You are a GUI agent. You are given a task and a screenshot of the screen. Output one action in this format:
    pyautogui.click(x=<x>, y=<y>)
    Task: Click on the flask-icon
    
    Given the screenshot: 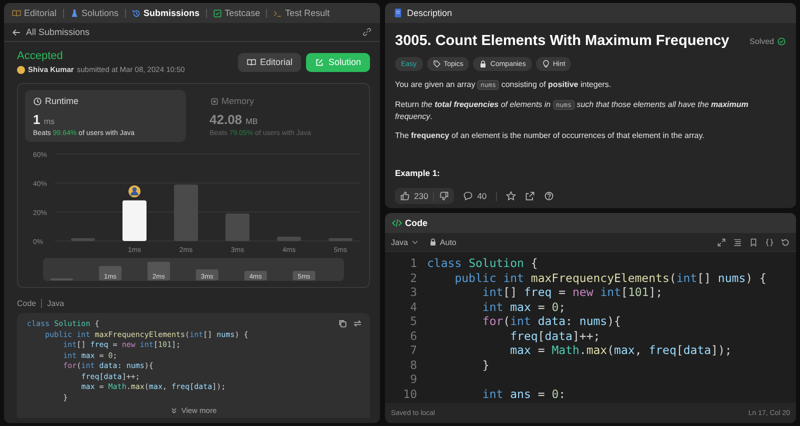 What is the action you would take?
    pyautogui.click(x=74, y=13)
    